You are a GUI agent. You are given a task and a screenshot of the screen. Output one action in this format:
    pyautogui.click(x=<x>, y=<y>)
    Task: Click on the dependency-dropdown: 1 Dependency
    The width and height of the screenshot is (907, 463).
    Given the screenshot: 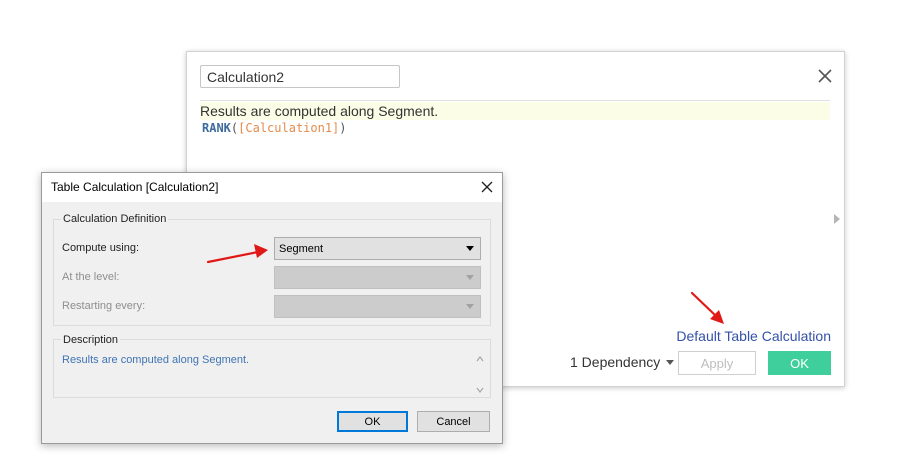 What is the action you would take?
    pyautogui.click(x=622, y=362)
    